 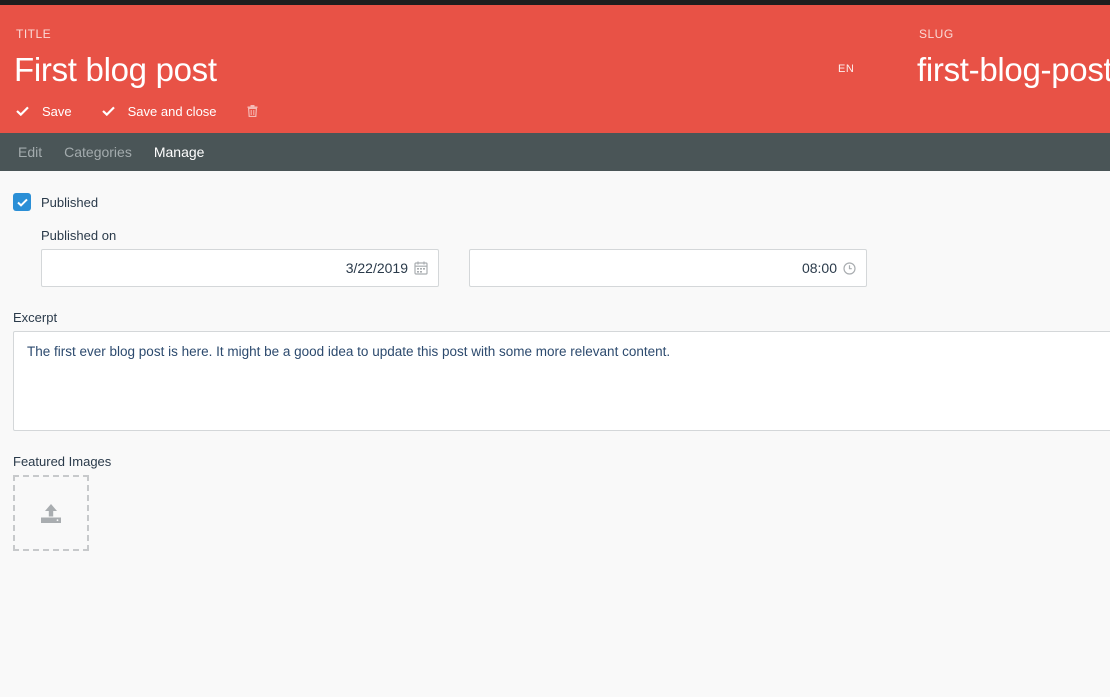 I want to click on tab-edit: Edit, so click(x=30, y=152).